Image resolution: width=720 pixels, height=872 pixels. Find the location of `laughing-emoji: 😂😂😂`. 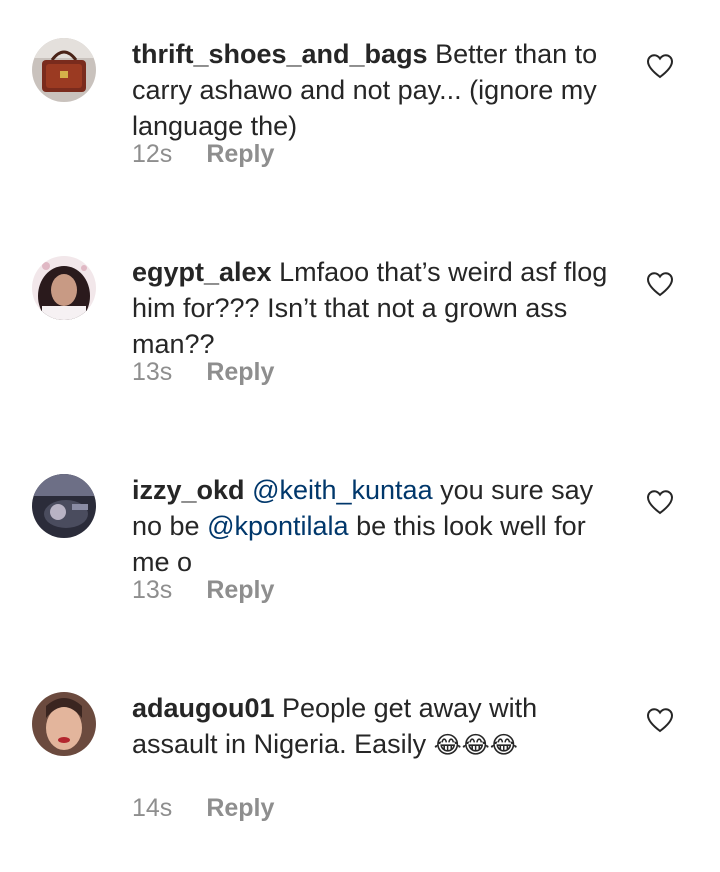

laughing-emoji: 😂😂😂 is located at coordinates (475, 745).